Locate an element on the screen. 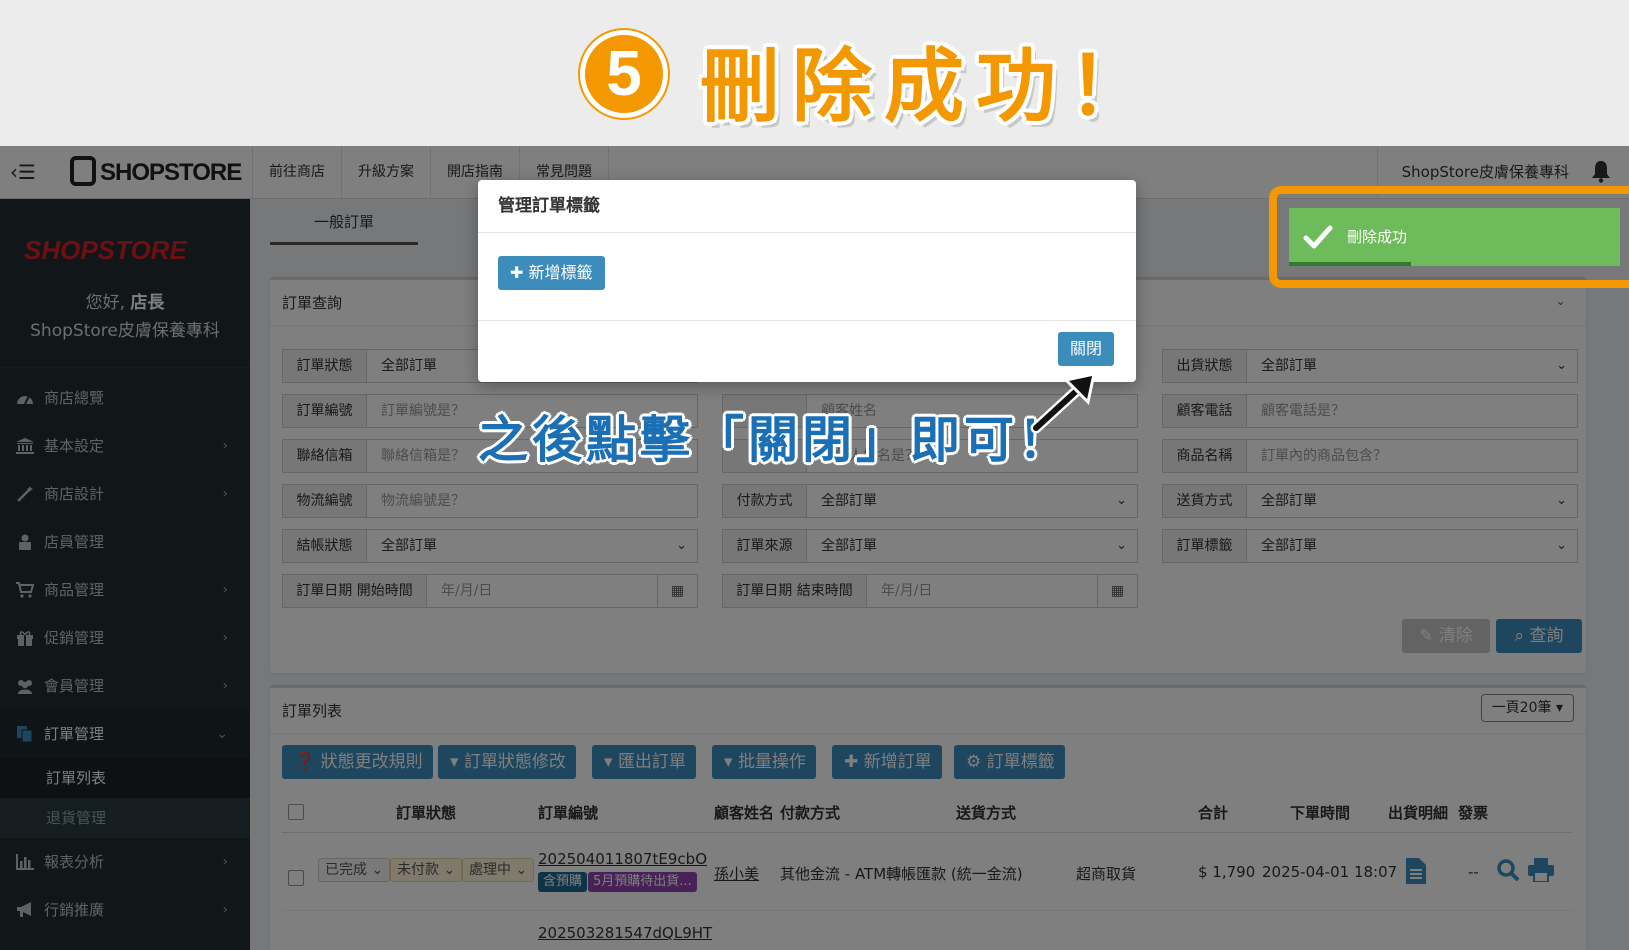 This screenshot has width=1629, height=950. banner-title: 刪除成功！ is located at coordinates (930, 86).